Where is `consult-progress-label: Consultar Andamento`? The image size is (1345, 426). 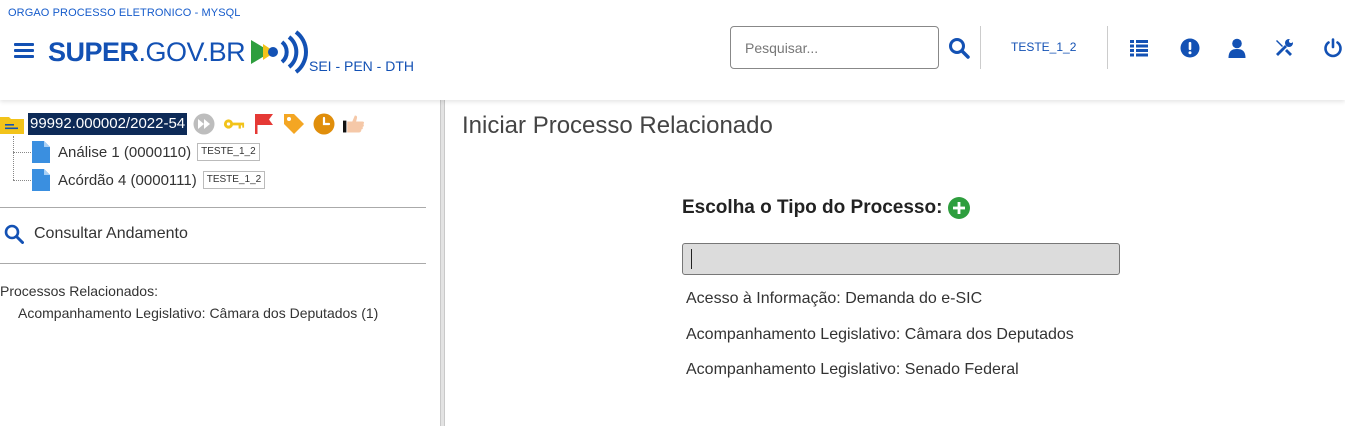
consult-progress-label: Consultar Andamento is located at coordinates (111, 233).